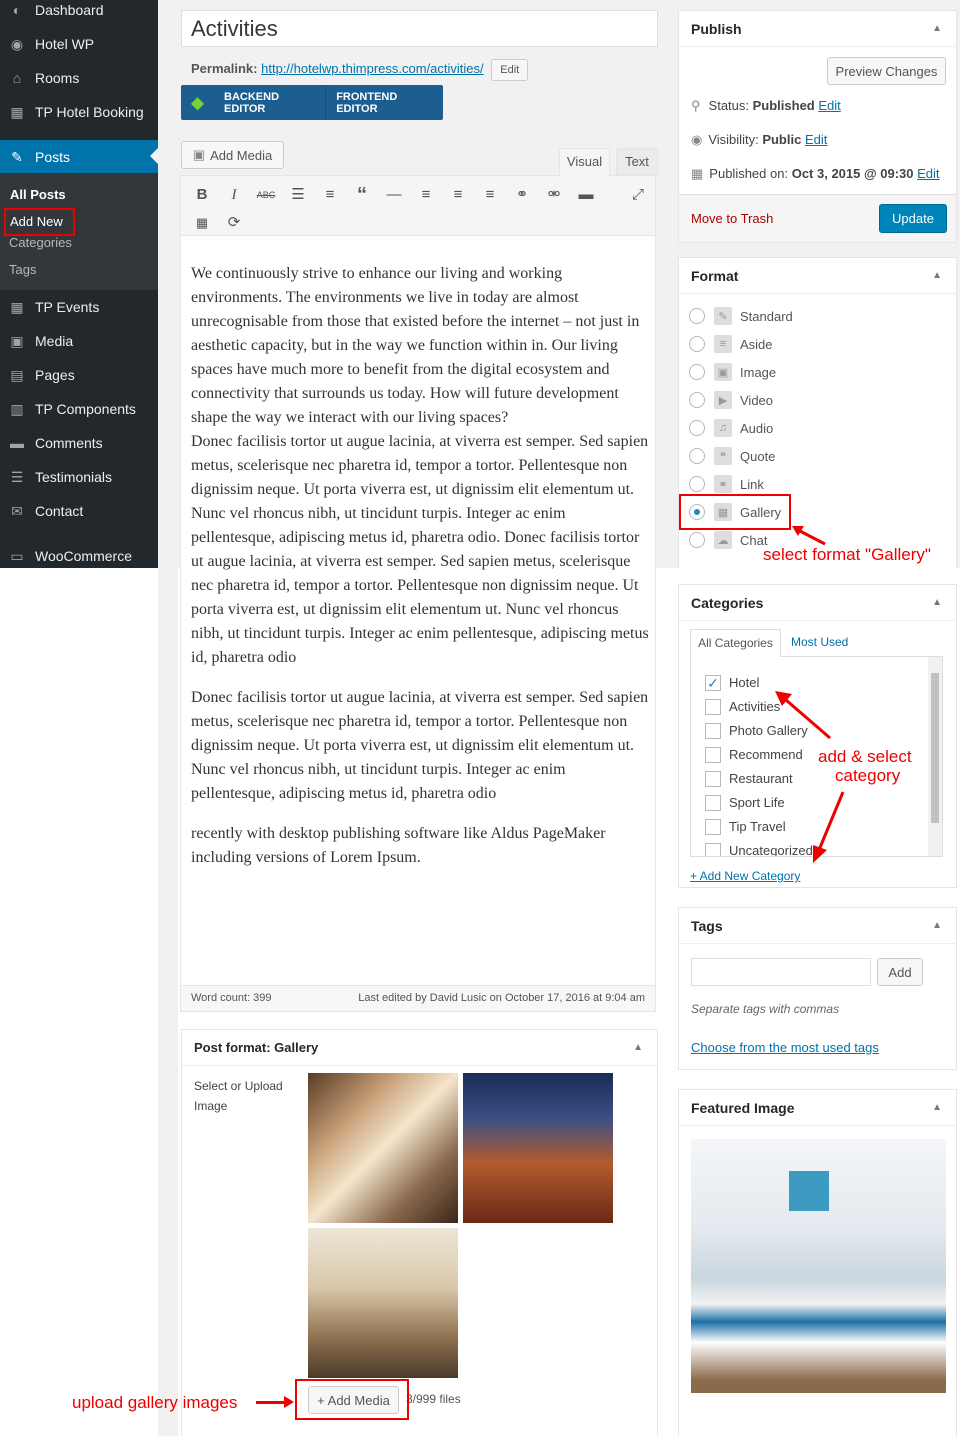 Image resolution: width=960 pixels, height=1436 pixels. What do you see at coordinates (739, 484) in the screenshot?
I see `format-option-link: ⚭ Link` at bounding box center [739, 484].